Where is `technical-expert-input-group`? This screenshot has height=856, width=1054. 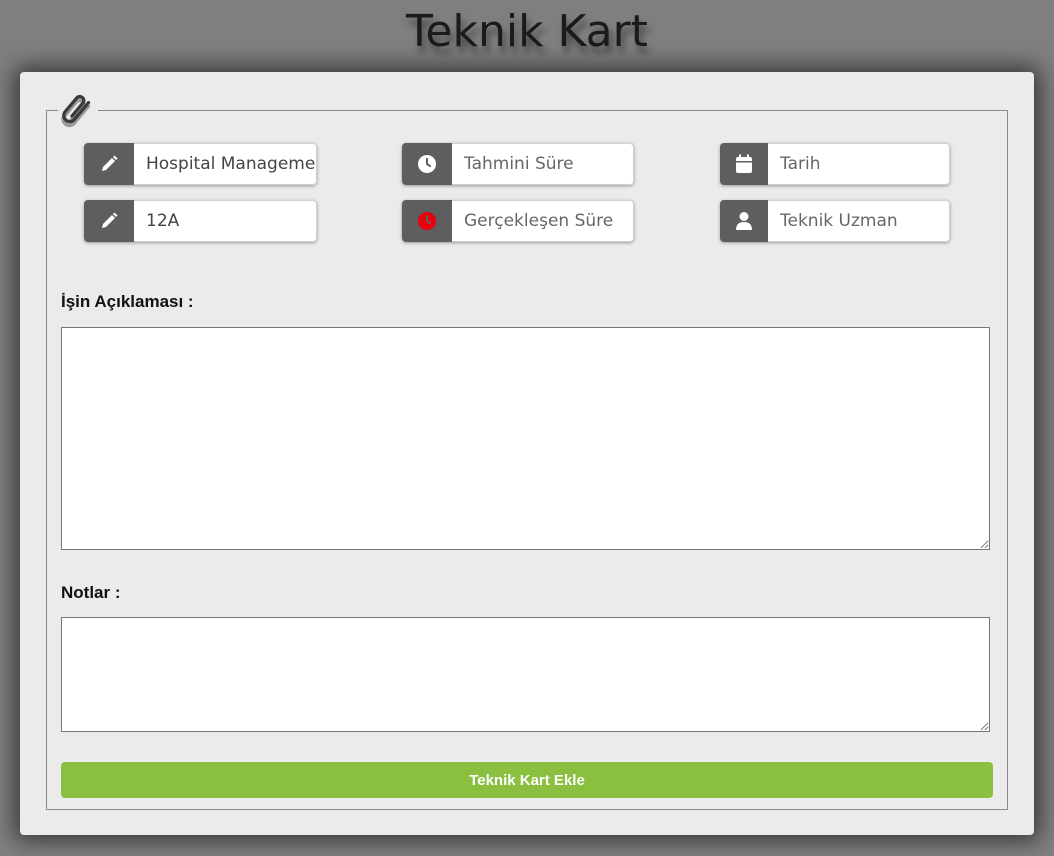 technical-expert-input-group is located at coordinates (835, 221).